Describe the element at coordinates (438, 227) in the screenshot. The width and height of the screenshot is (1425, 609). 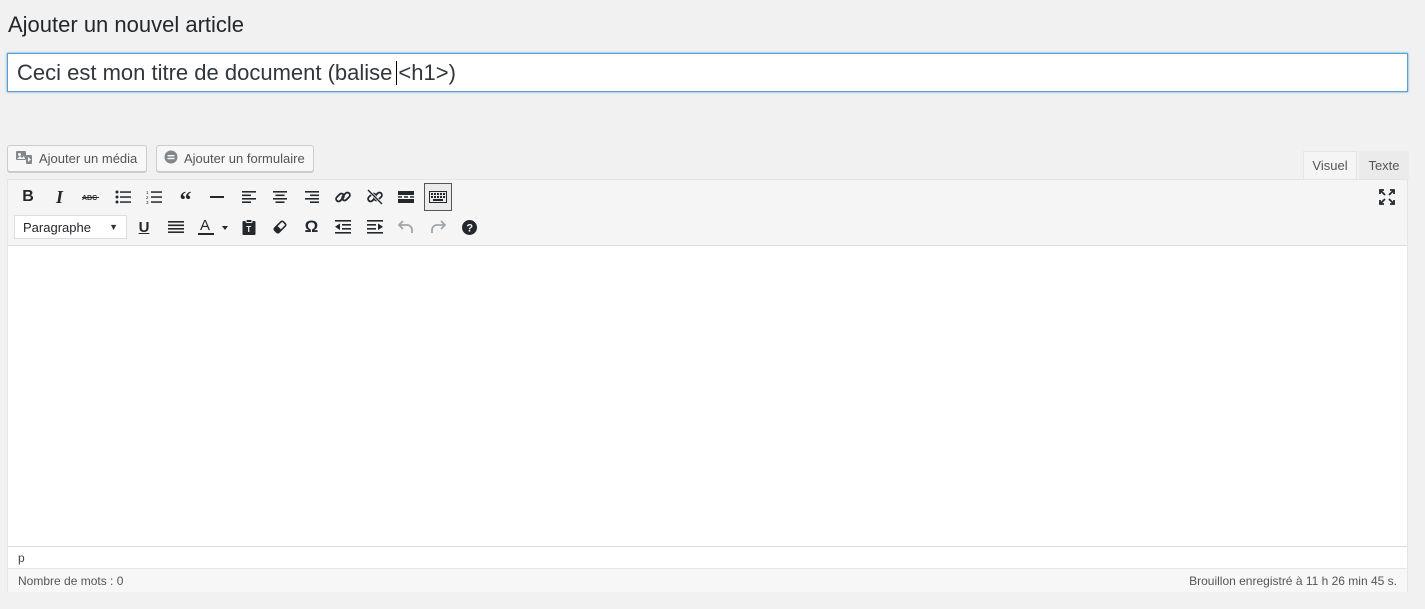
I see `redo-icon` at that location.